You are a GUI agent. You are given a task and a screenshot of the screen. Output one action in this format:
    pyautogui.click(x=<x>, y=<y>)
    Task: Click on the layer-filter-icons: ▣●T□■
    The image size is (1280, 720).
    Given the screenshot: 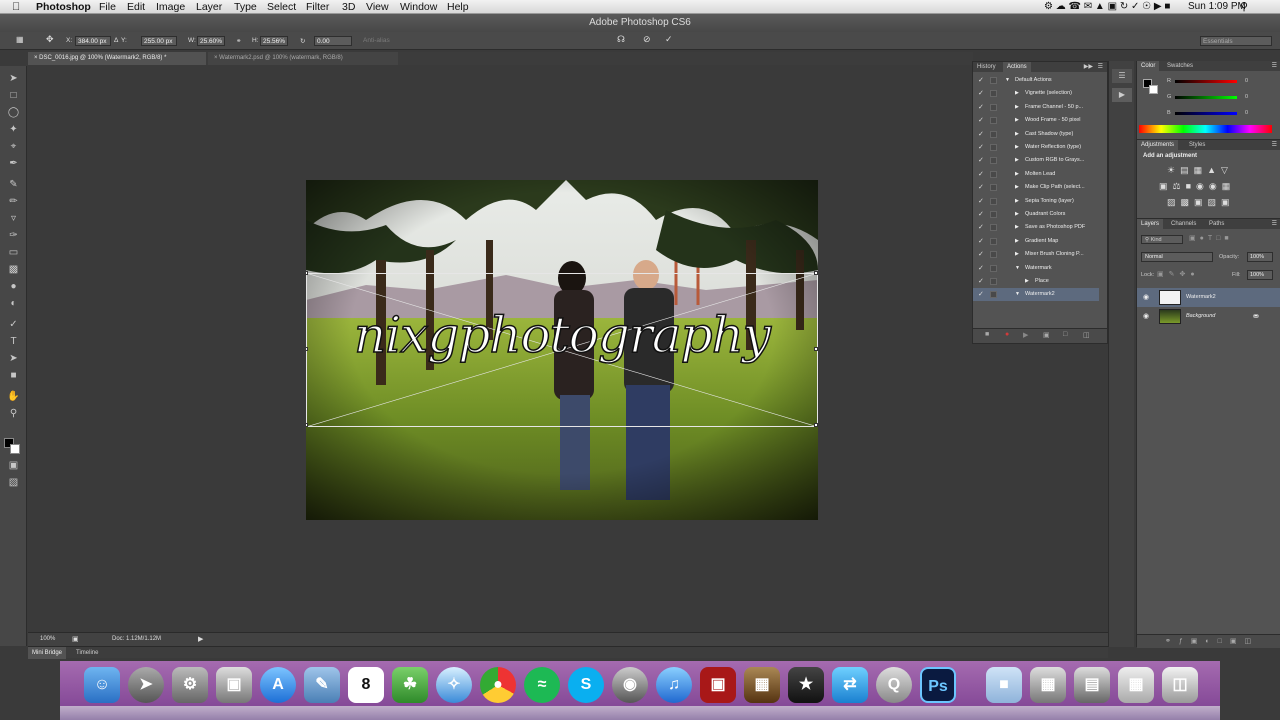 What is the action you would take?
    pyautogui.click(x=1211, y=238)
    